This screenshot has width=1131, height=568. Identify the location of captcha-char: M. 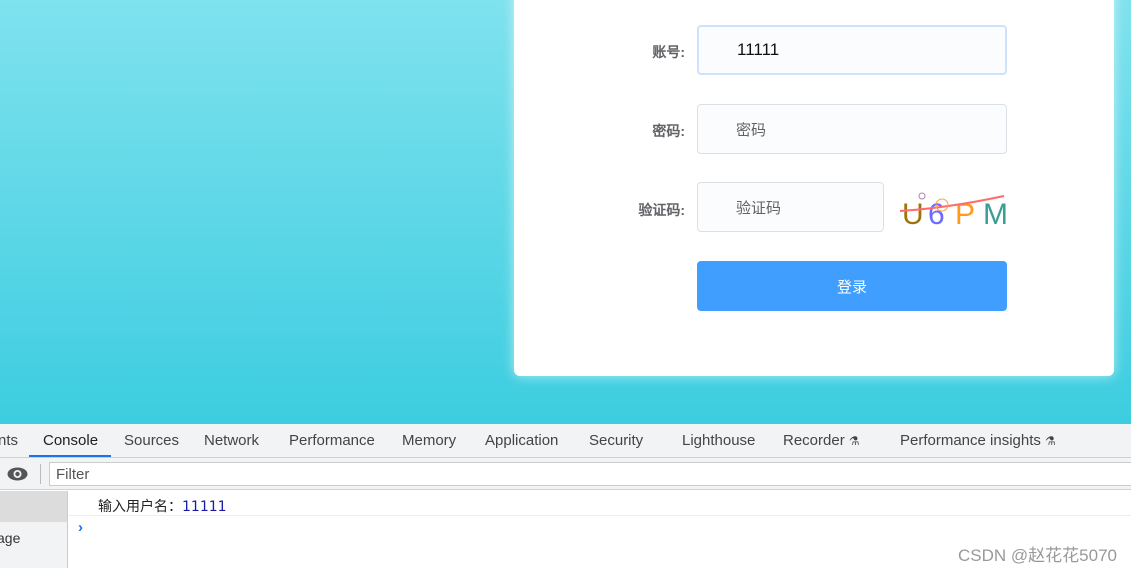
(995, 214).